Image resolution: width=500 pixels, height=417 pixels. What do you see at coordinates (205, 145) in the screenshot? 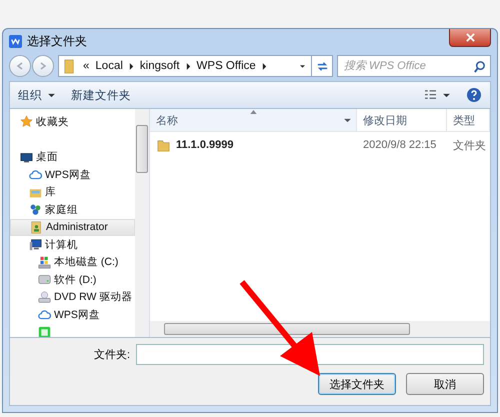
I see `file-name: 11.1.0.9999` at bounding box center [205, 145].